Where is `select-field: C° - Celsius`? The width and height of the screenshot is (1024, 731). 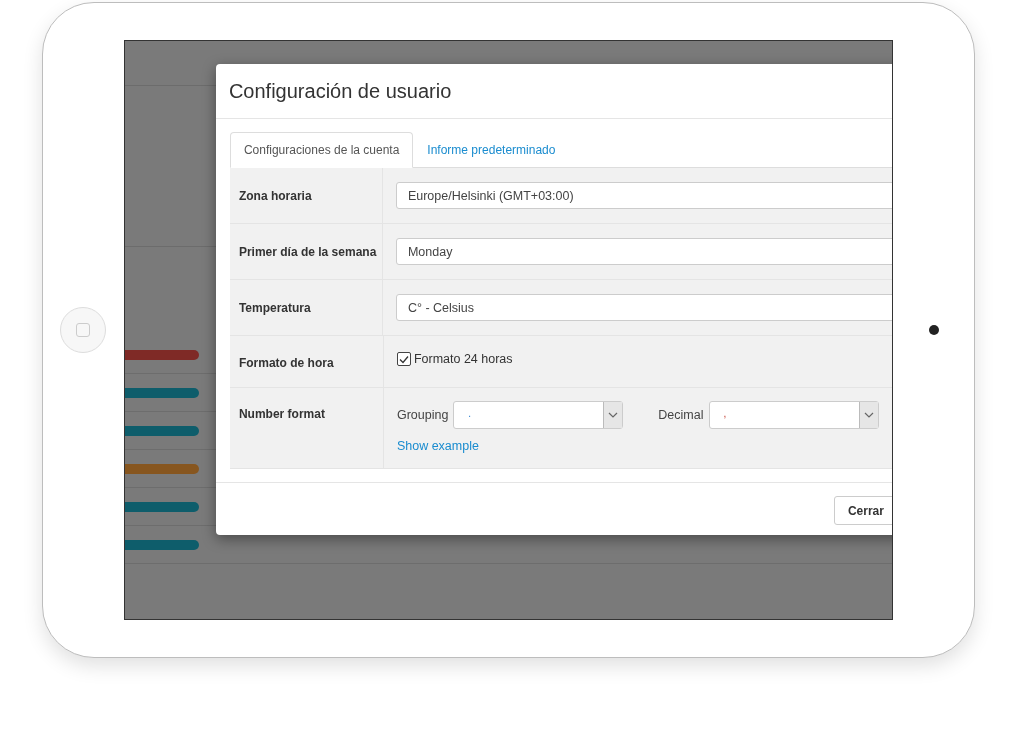 select-field: C° - Celsius is located at coordinates (644, 307).